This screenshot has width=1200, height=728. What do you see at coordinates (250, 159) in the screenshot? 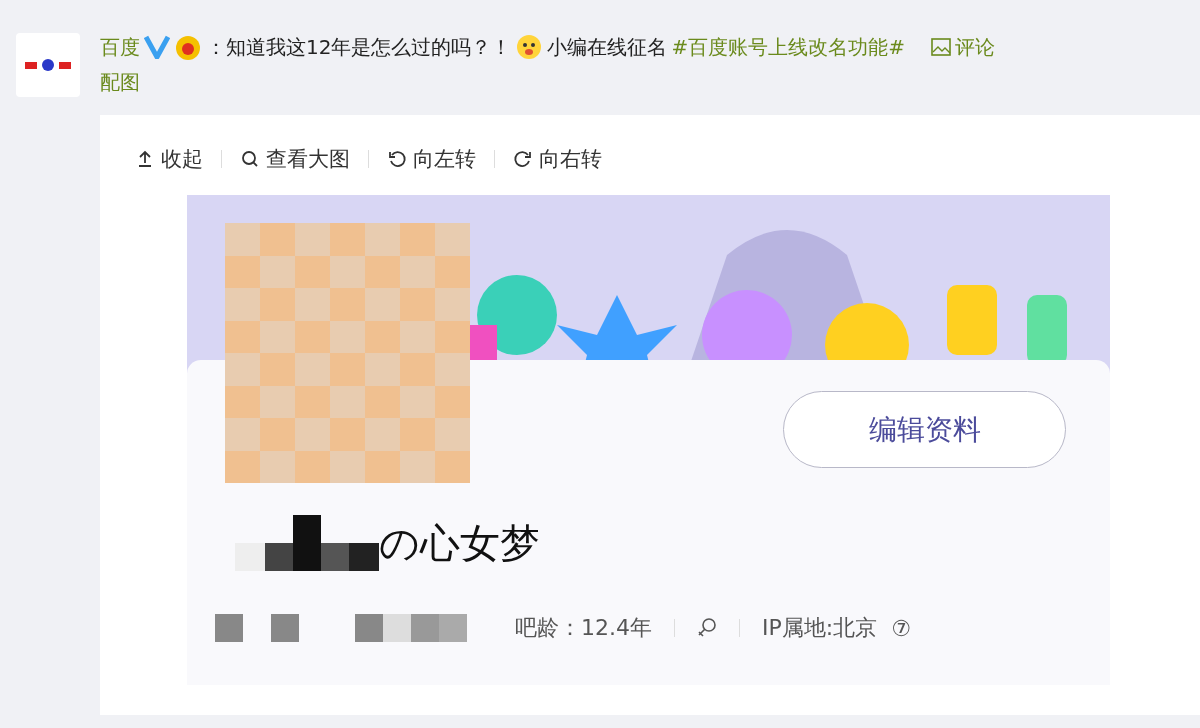
I see `search-icon` at bounding box center [250, 159].